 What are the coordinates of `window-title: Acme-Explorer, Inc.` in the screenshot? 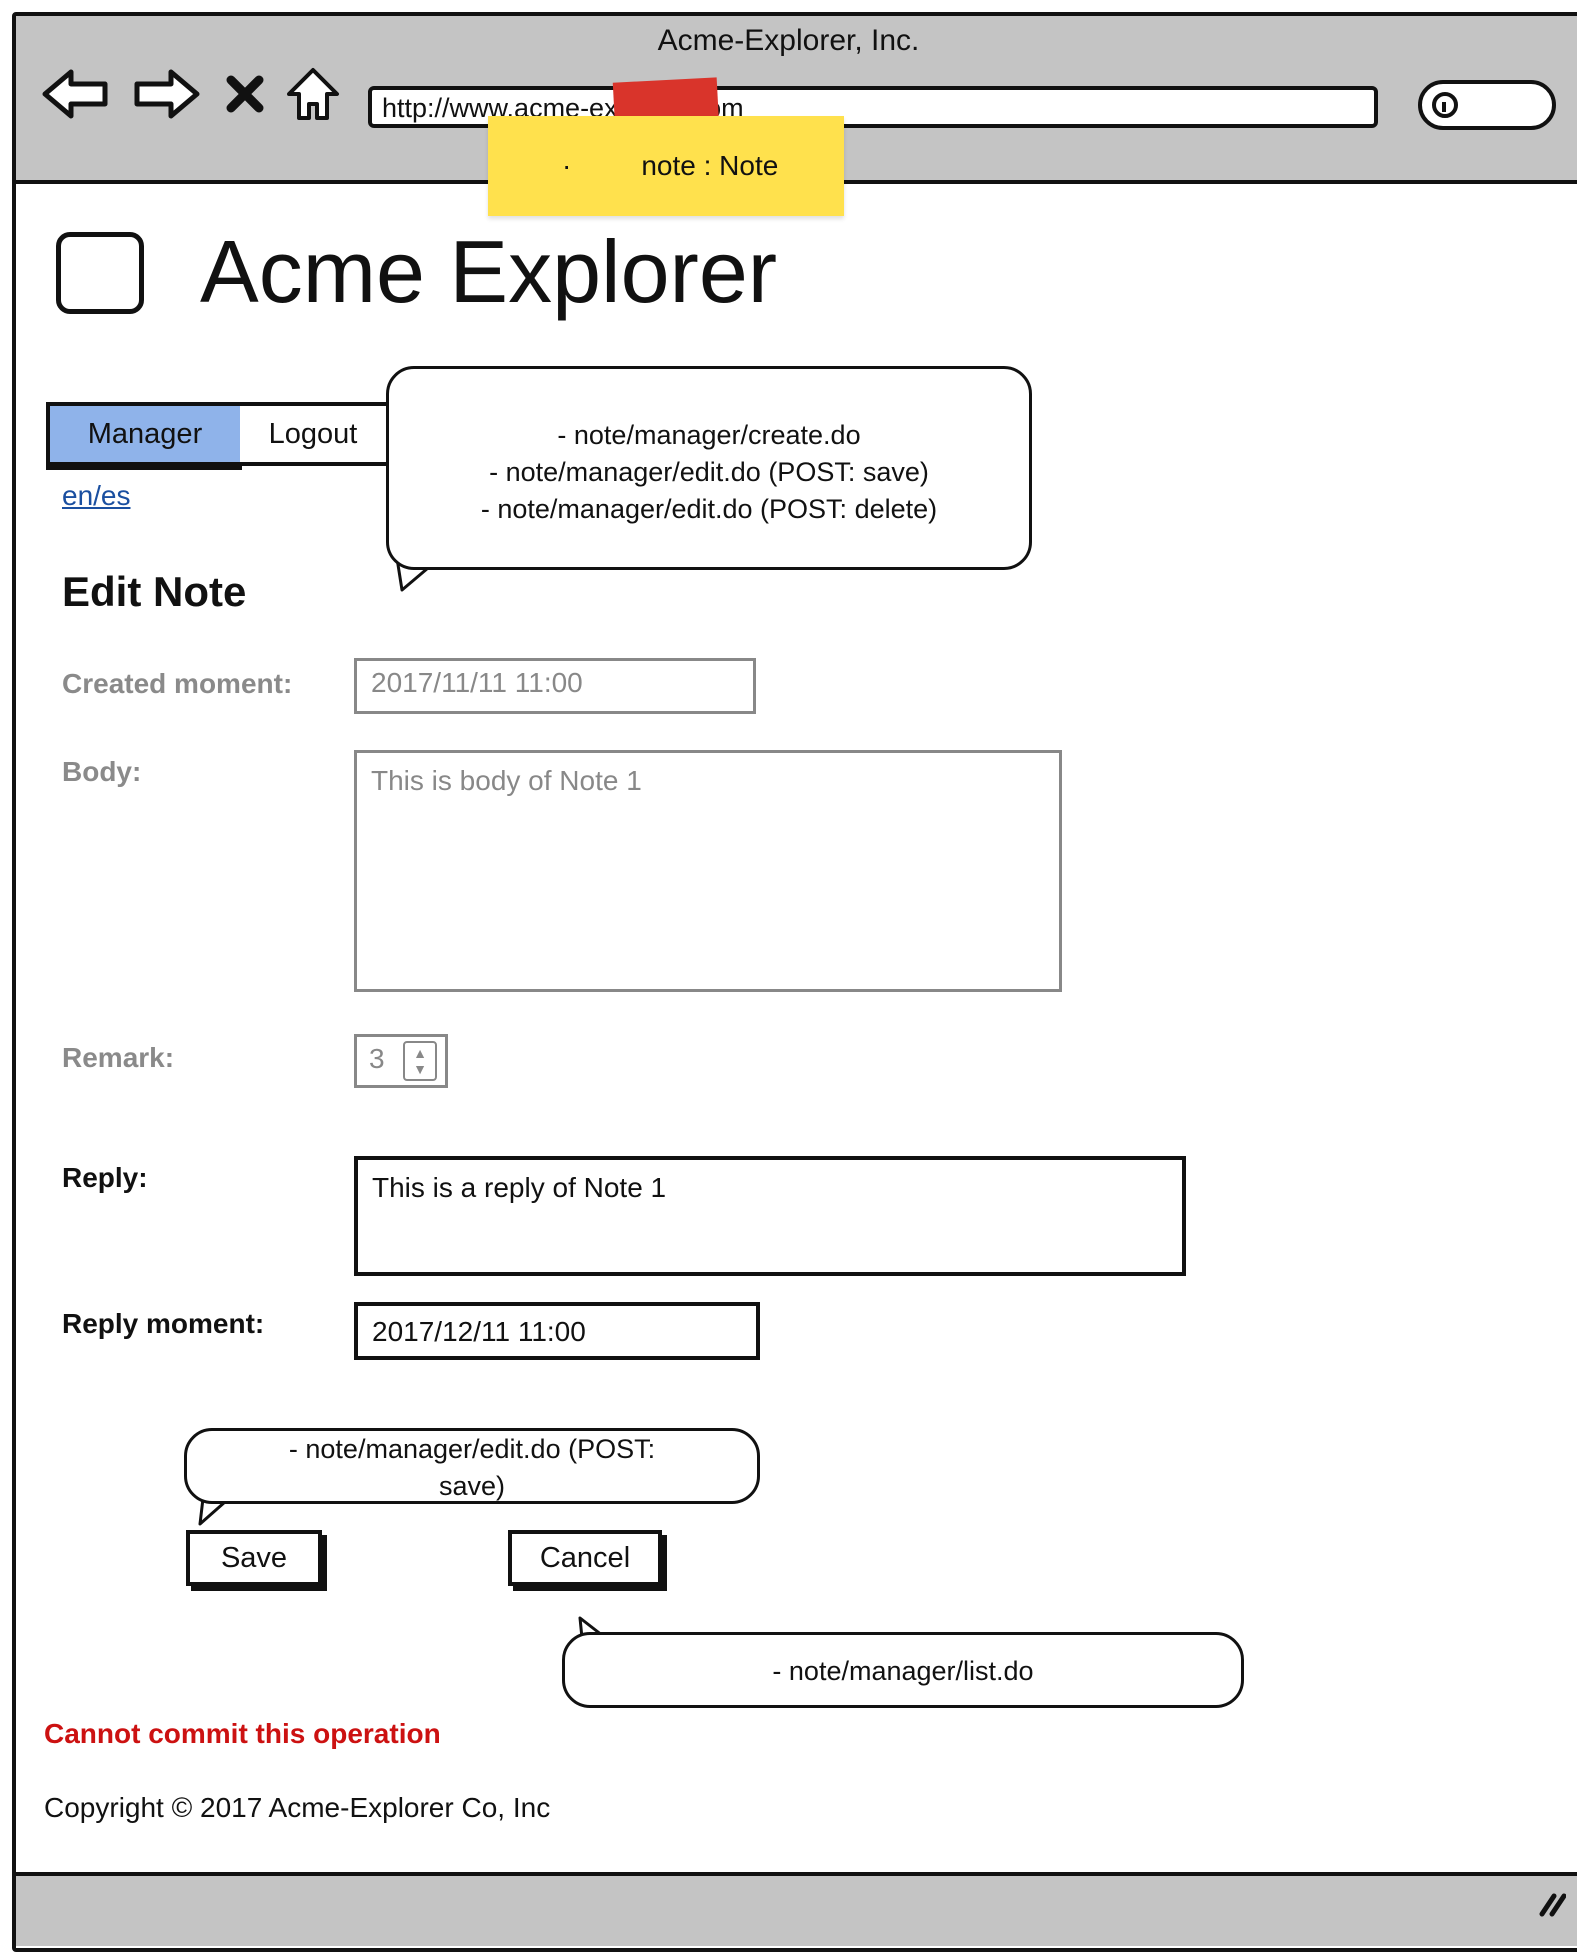 It's located at (788, 40).